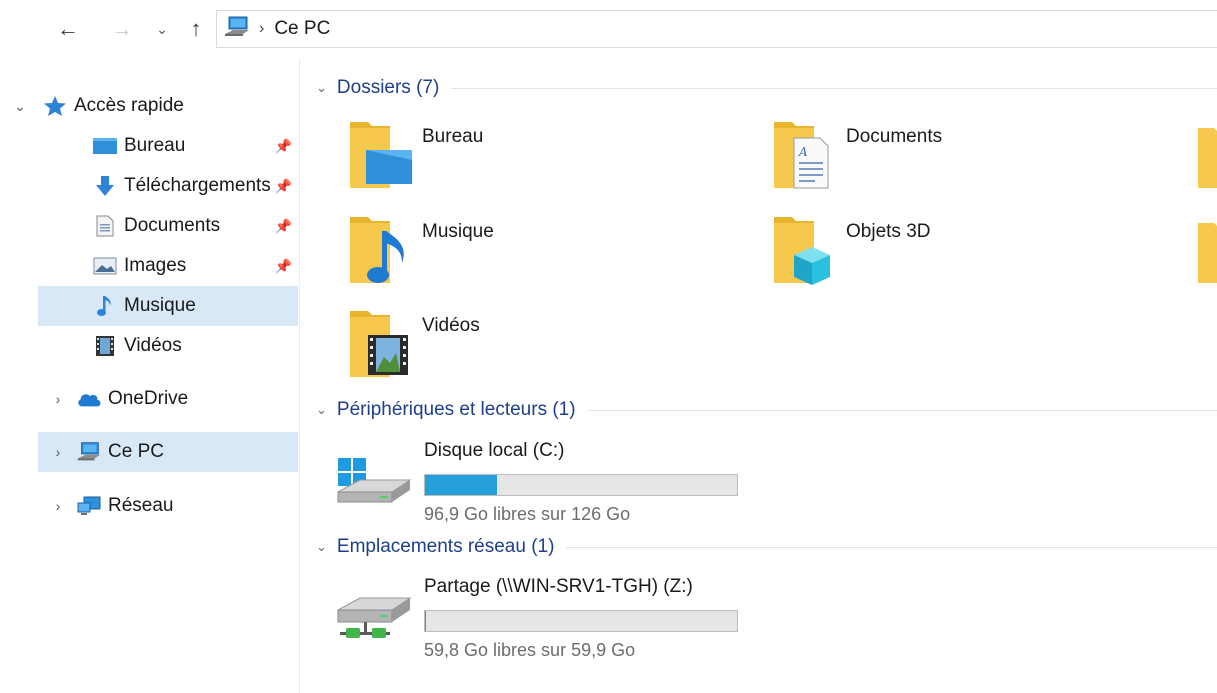  I want to click on drive-free-space: 96,9 Go libres sur 126 Go, so click(527, 514).